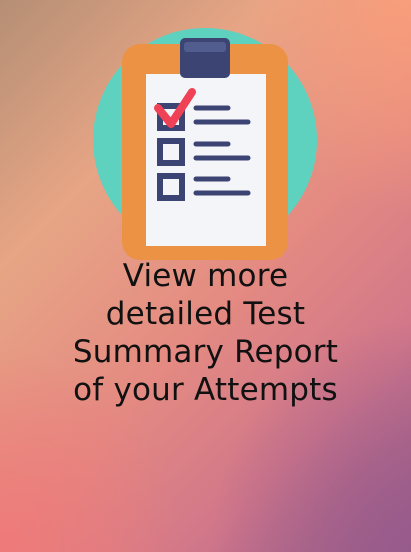 The width and height of the screenshot is (411, 552). What do you see at coordinates (205, 352) in the screenshot?
I see `caption-line: Summary Report` at bounding box center [205, 352].